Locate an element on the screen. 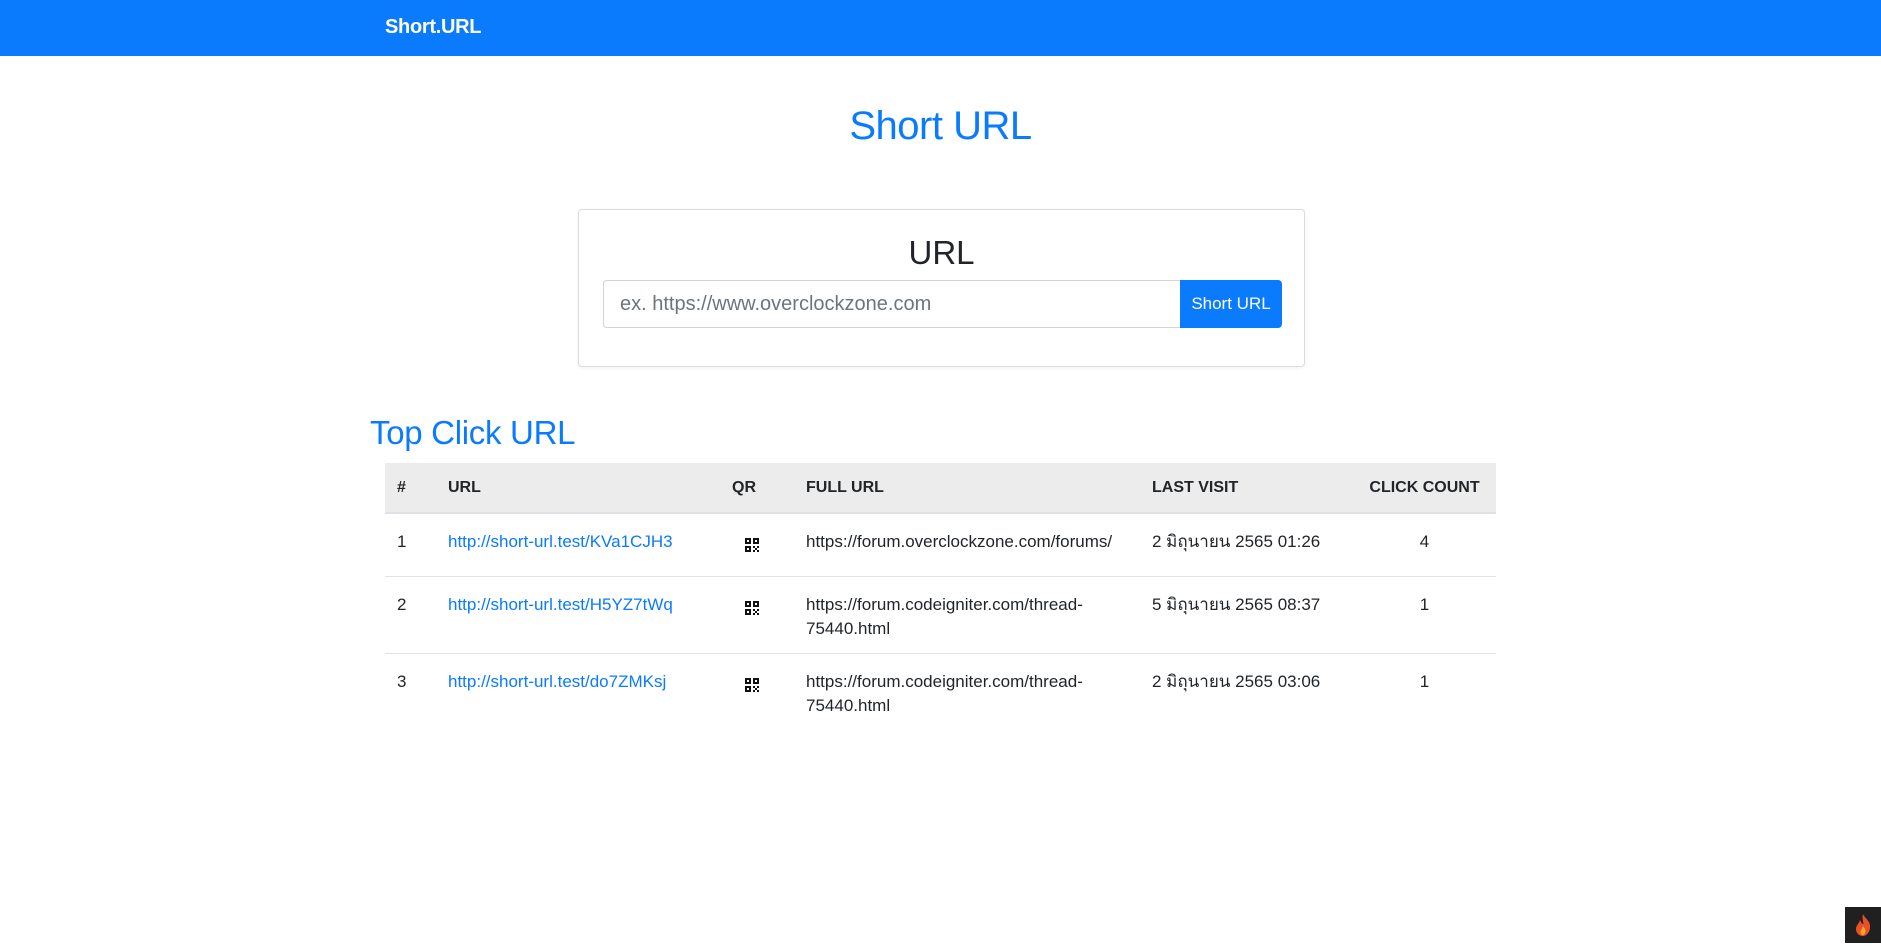 This screenshot has height=948, width=1881. debug-toolbar-button is located at coordinates (1863, 925).